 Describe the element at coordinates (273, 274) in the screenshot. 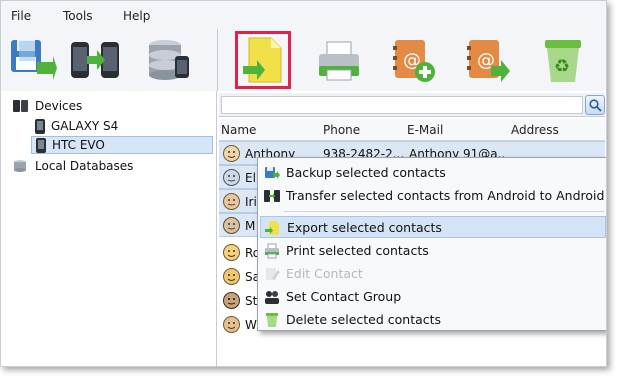

I see `edit-icon` at that location.